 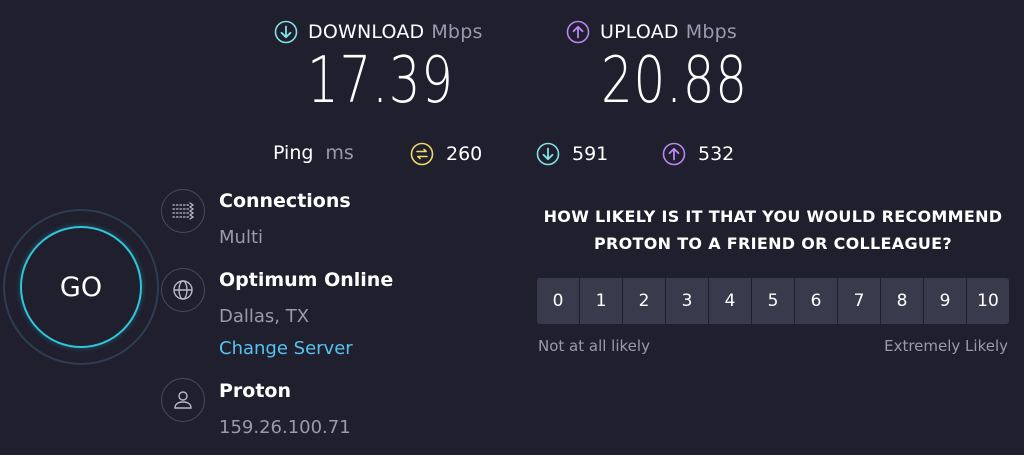 What do you see at coordinates (816, 301) in the screenshot?
I see `survey-option-6: 6` at bounding box center [816, 301].